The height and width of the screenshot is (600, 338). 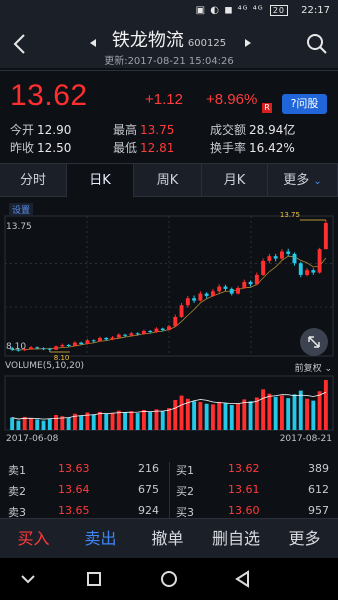 I want to click on app-header: 铁龙物流 600125 更新:2017-08-21 15:04:26, so click(x=169, y=45).